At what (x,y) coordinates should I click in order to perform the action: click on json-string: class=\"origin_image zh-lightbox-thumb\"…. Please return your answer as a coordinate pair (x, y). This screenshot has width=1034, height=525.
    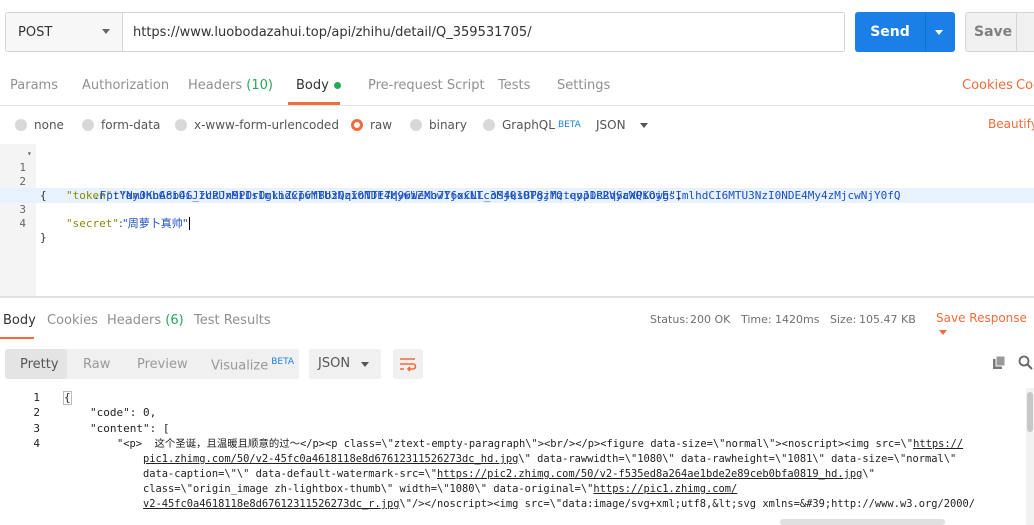
    Looking at the image, I should click on (368, 489).